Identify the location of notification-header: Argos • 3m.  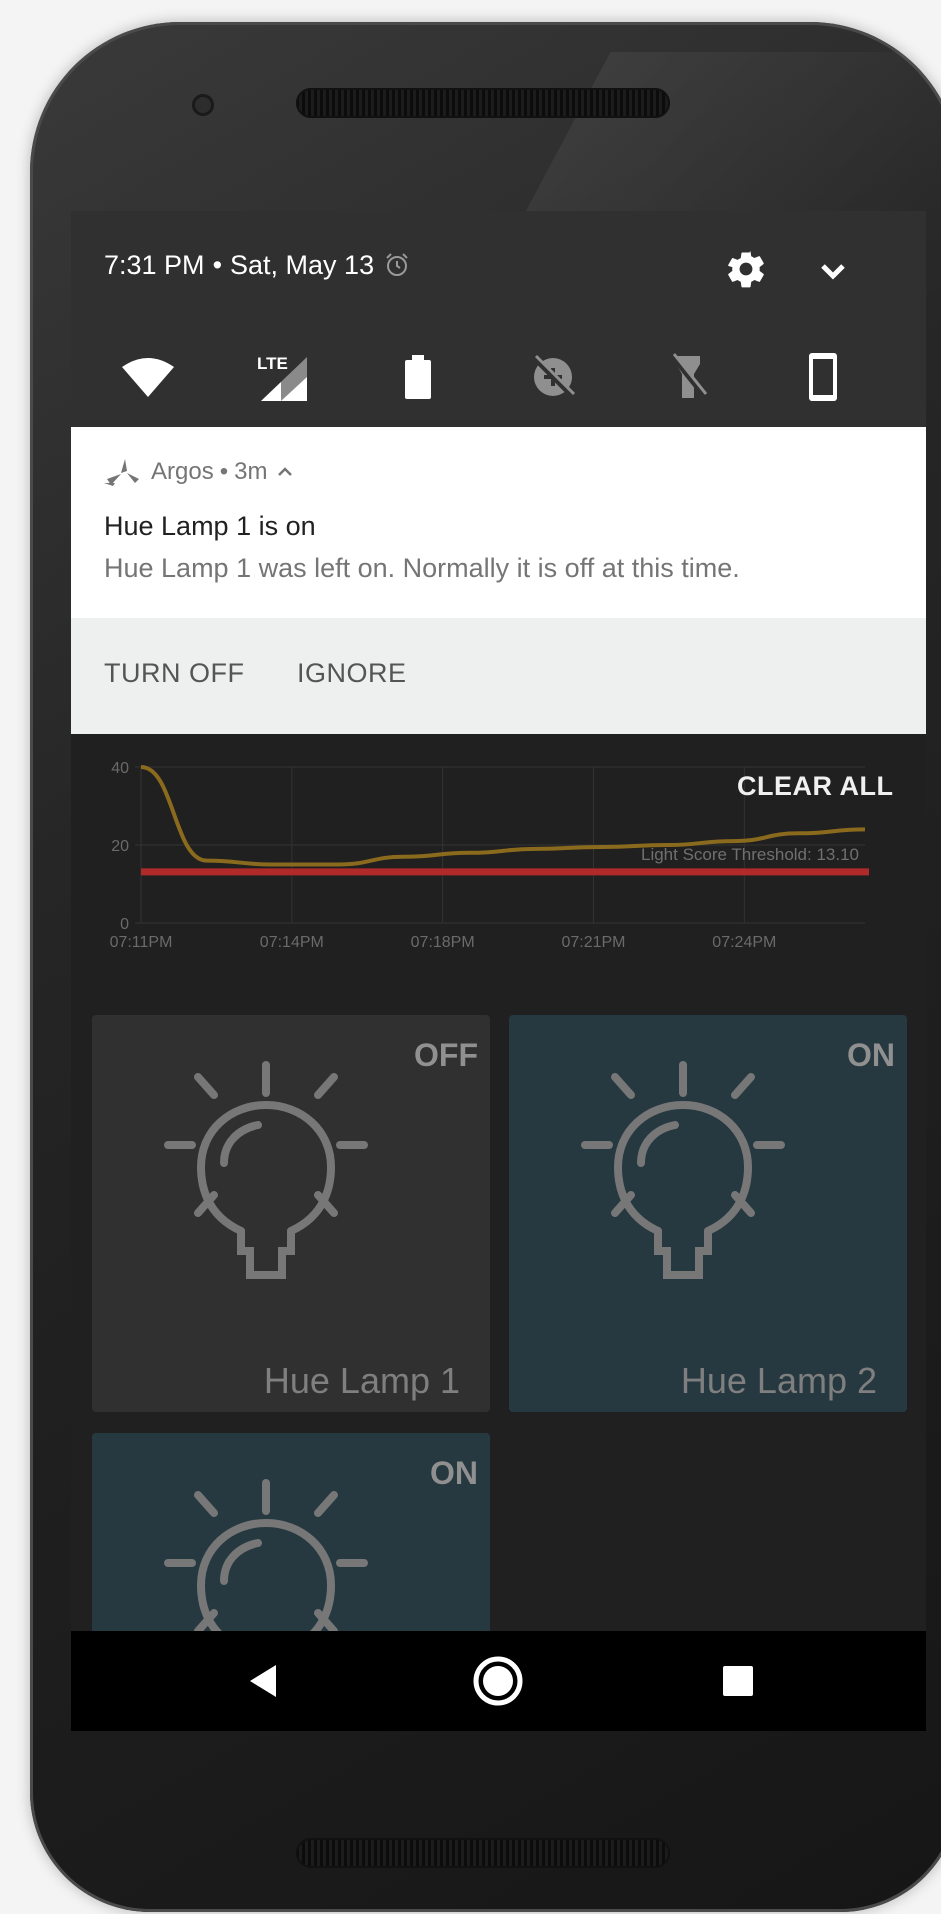
(199, 472).